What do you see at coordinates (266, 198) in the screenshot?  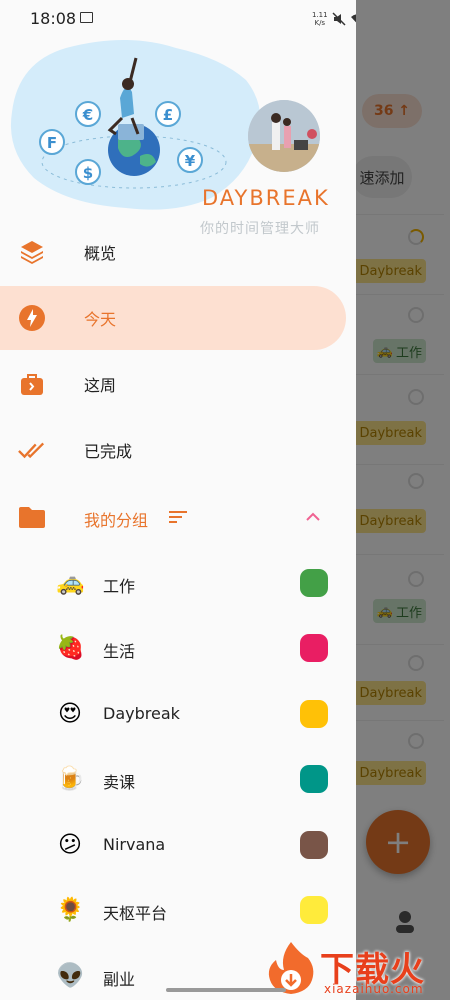 I see `app-brand: DAYBREAK` at bounding box center [266, 198].